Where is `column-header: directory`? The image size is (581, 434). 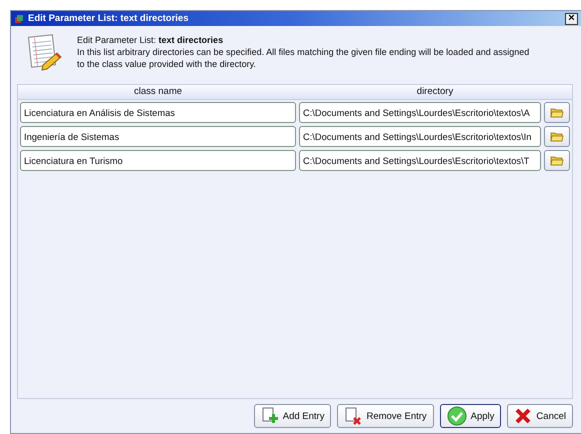
column-header: directory is located at coordinates (435, 92).